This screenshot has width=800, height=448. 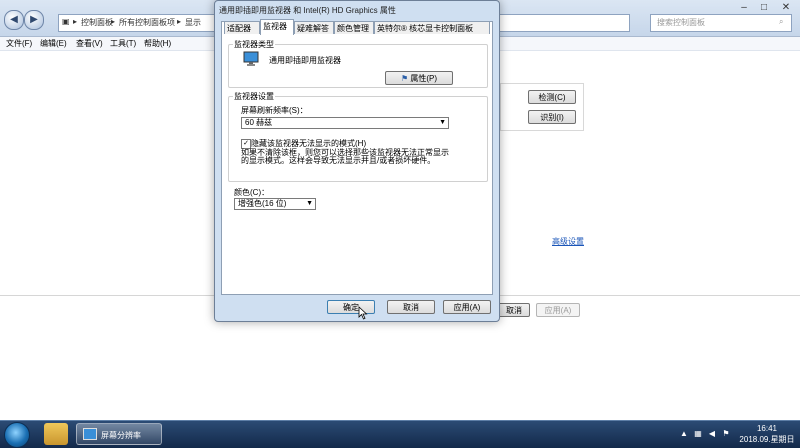 I want to click on menu-view: 查看(V), so click(x=89, y=43).